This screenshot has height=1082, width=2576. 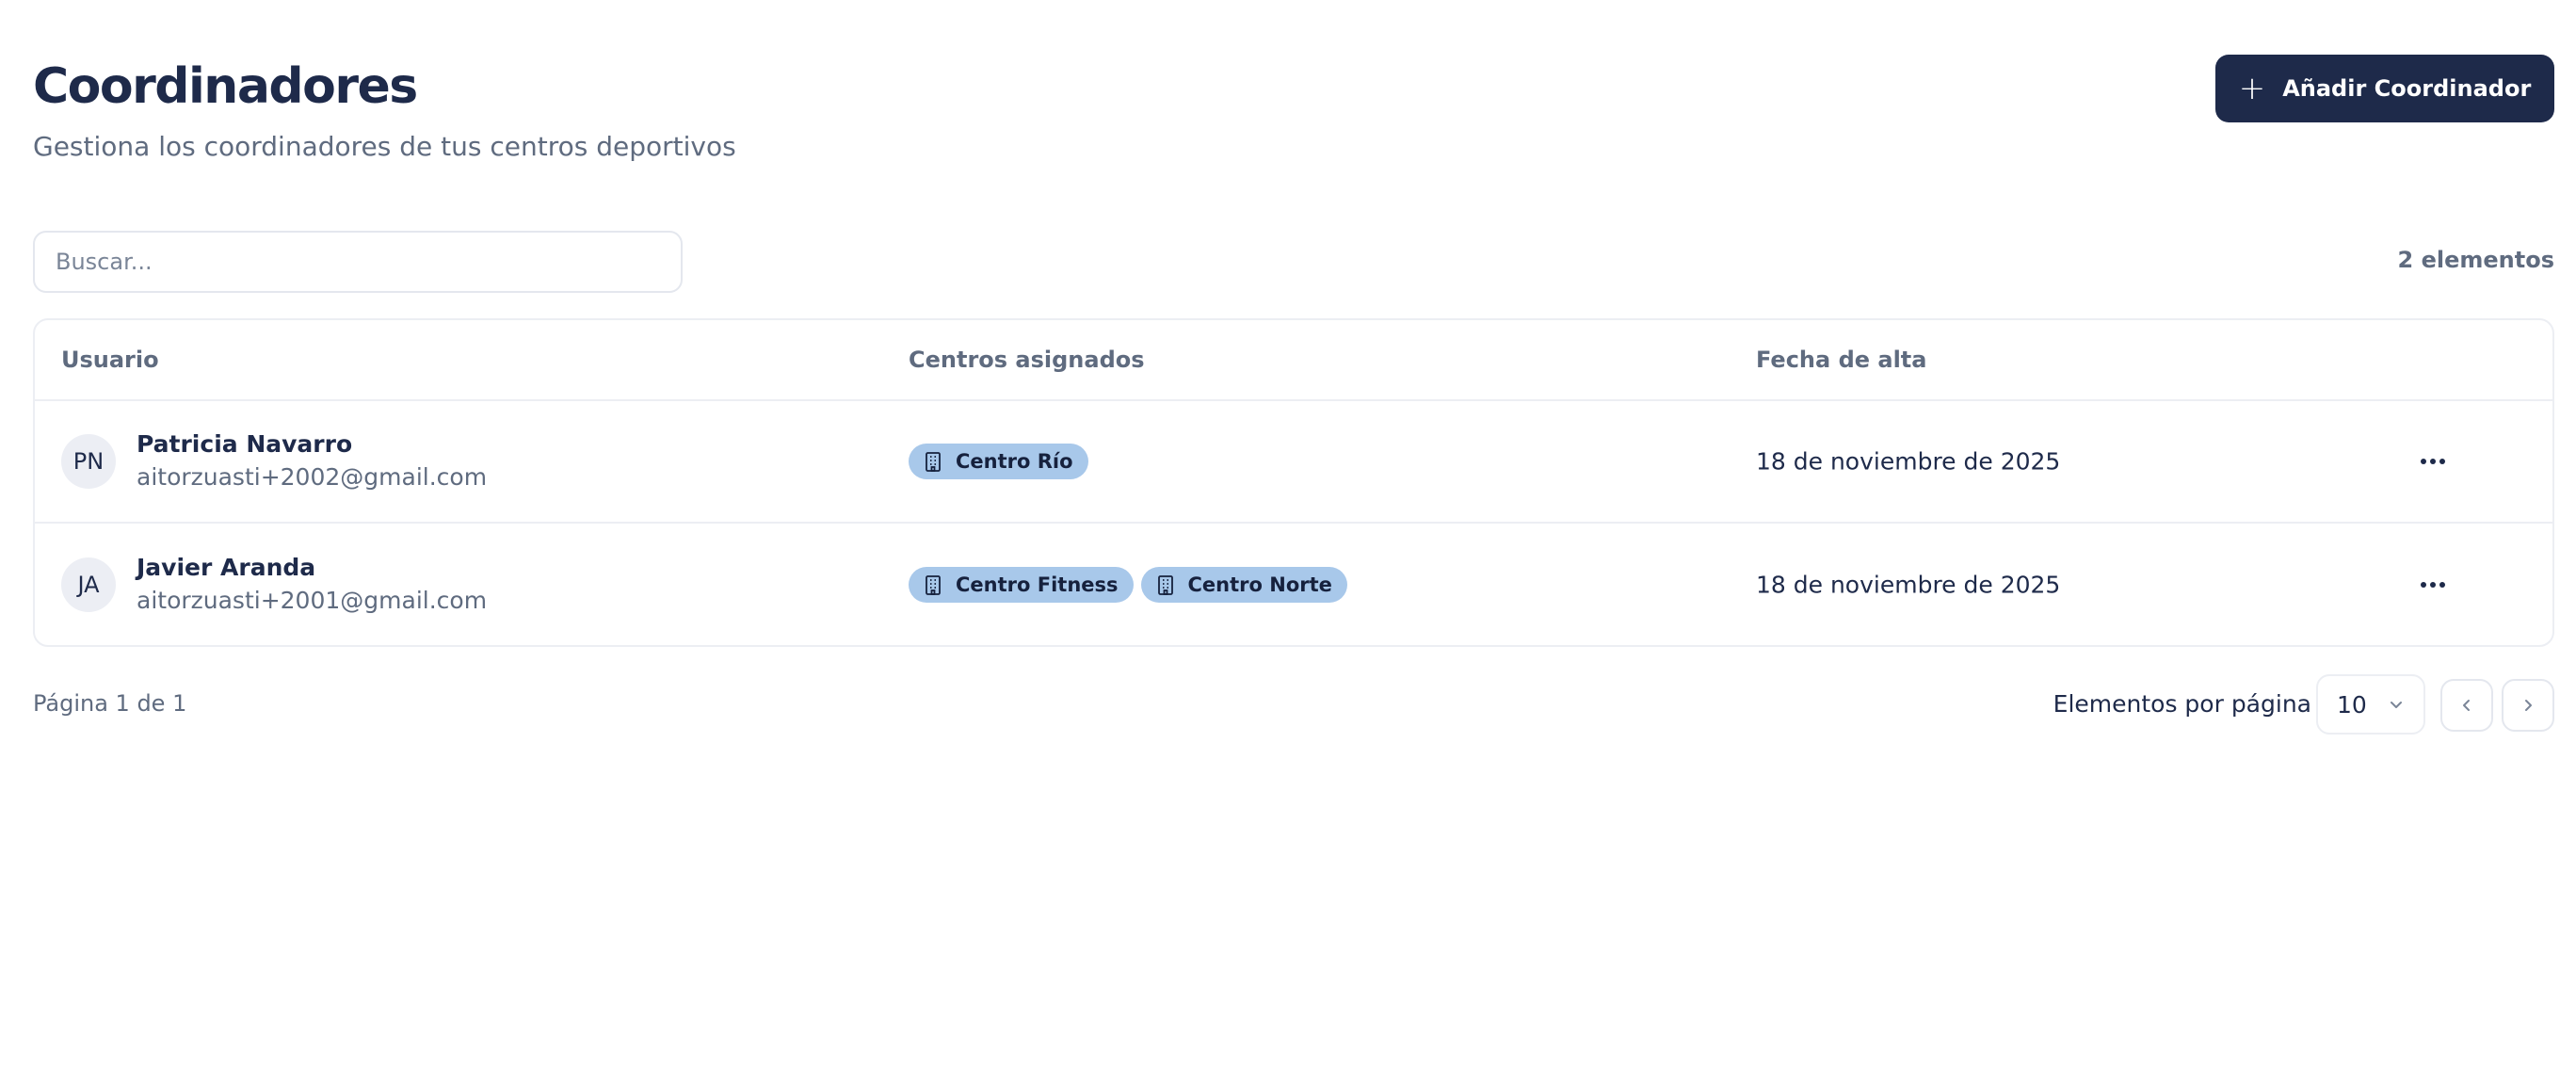 I want to click on centers-cell: Centro Fitness Centro Norte, so click(x=1128, y=585).